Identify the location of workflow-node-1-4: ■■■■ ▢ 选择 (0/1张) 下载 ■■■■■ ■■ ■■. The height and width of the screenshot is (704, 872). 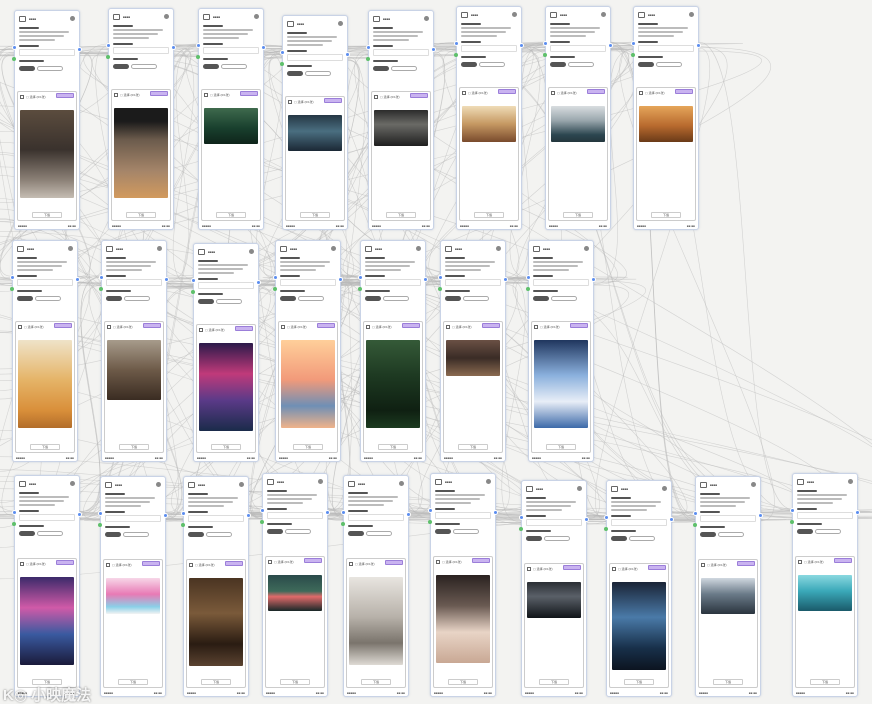
(315, 122).